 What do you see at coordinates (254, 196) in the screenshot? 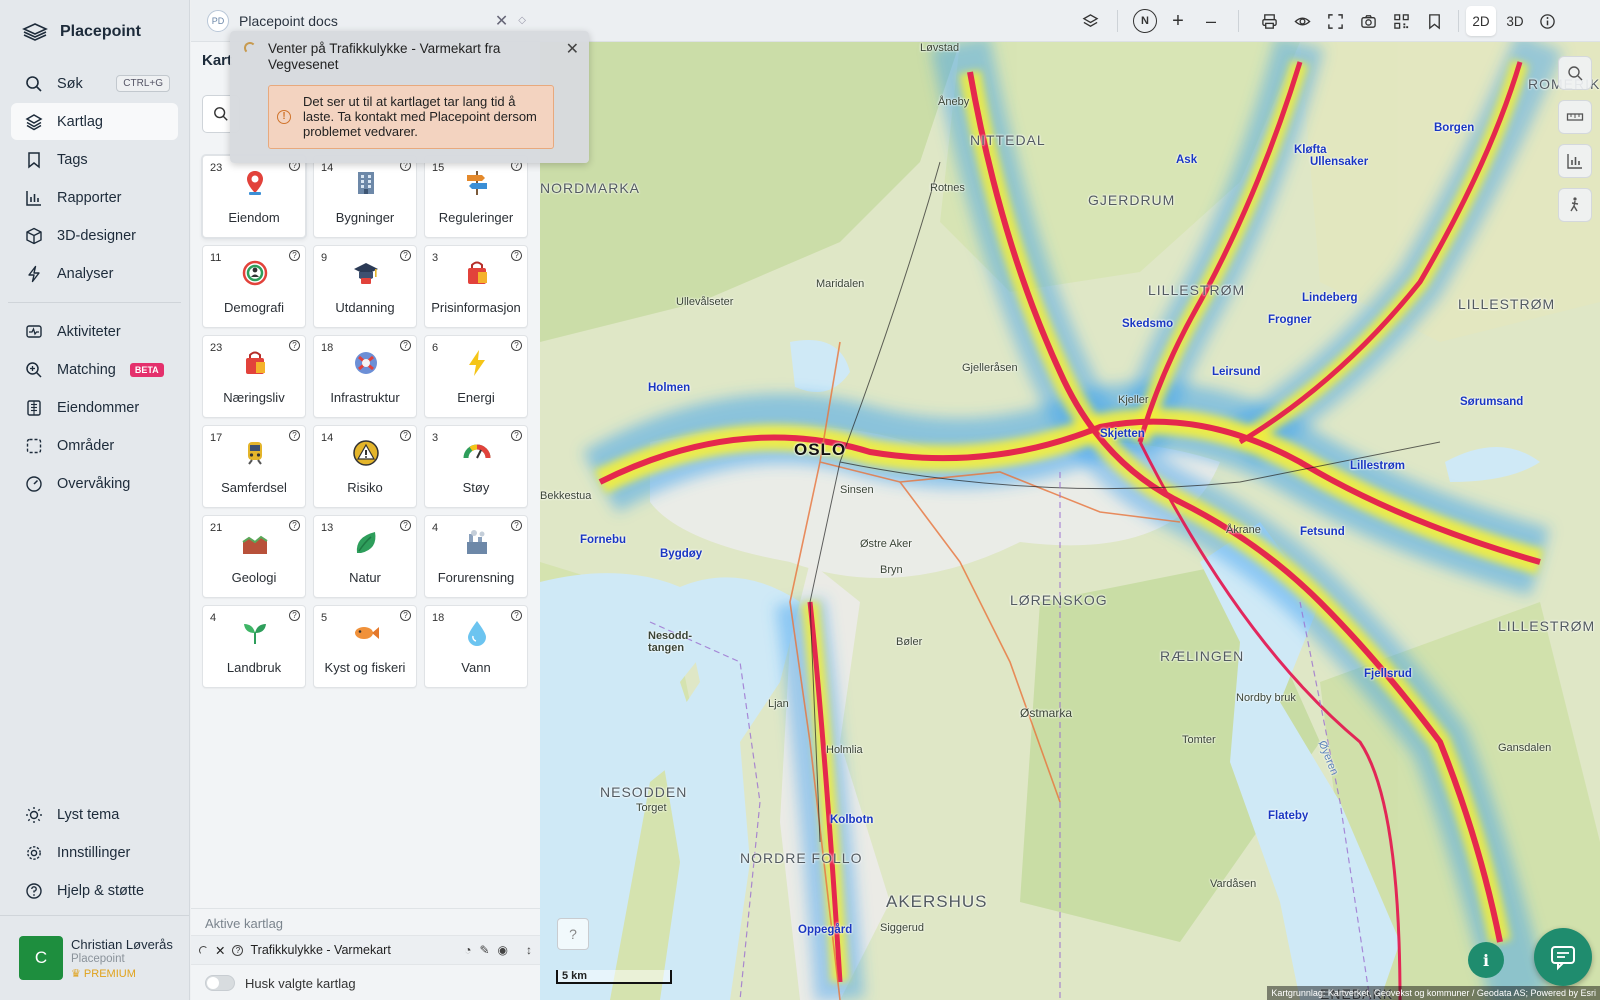
I see `category-tile-eiendom: 23? Eiendom` at bounding box center [254, 196].